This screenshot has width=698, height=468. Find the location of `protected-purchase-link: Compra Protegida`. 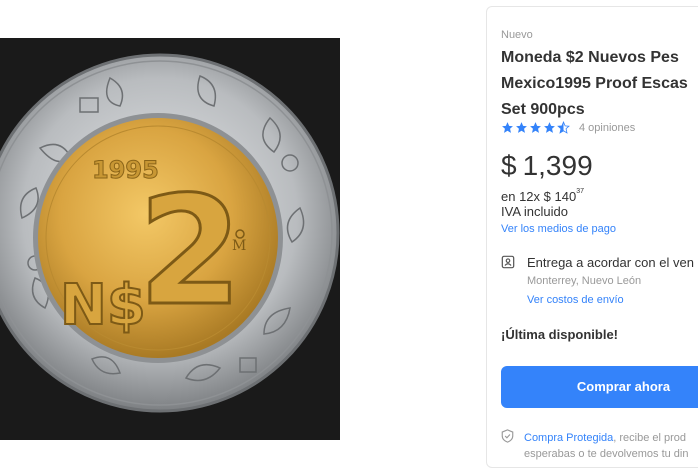

protected-purchase-link: Compra Protegida is located at coordinates (568, 438).